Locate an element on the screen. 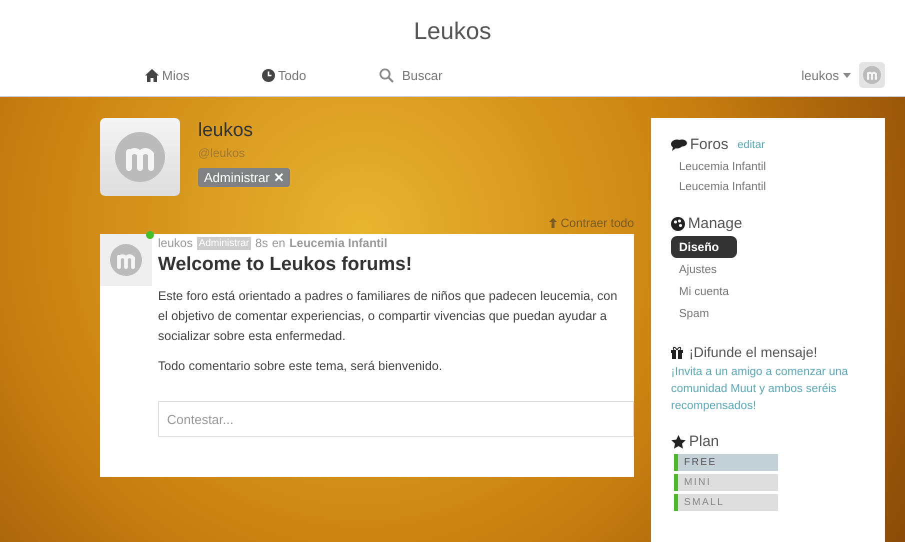 This screenshot has height=542, width=905. post-paragraph: Todo comentario sobre este tema, será bienvenido. is located at coordinates (301, 366).